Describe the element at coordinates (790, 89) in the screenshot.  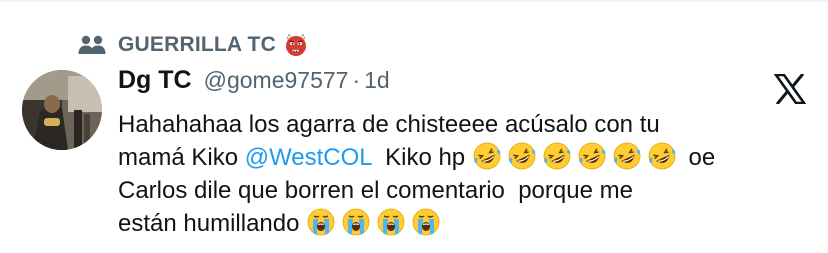
I see `x-logo-icon` at that location.